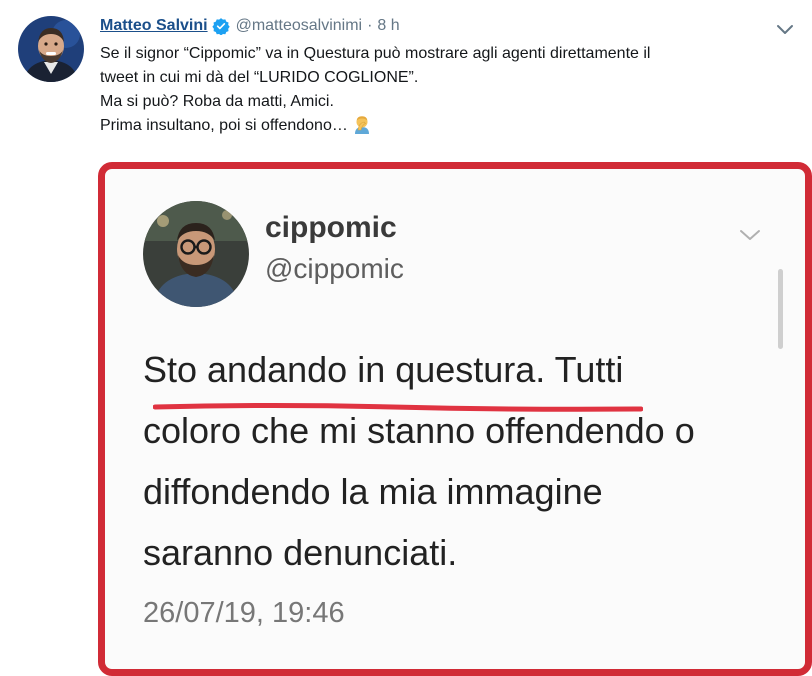 This screenshot has height=676, width=812. What do you see at coordinates (785, 30) in the screenshot?
I see `chevron-down-icon` at bounding box center [785, 30].